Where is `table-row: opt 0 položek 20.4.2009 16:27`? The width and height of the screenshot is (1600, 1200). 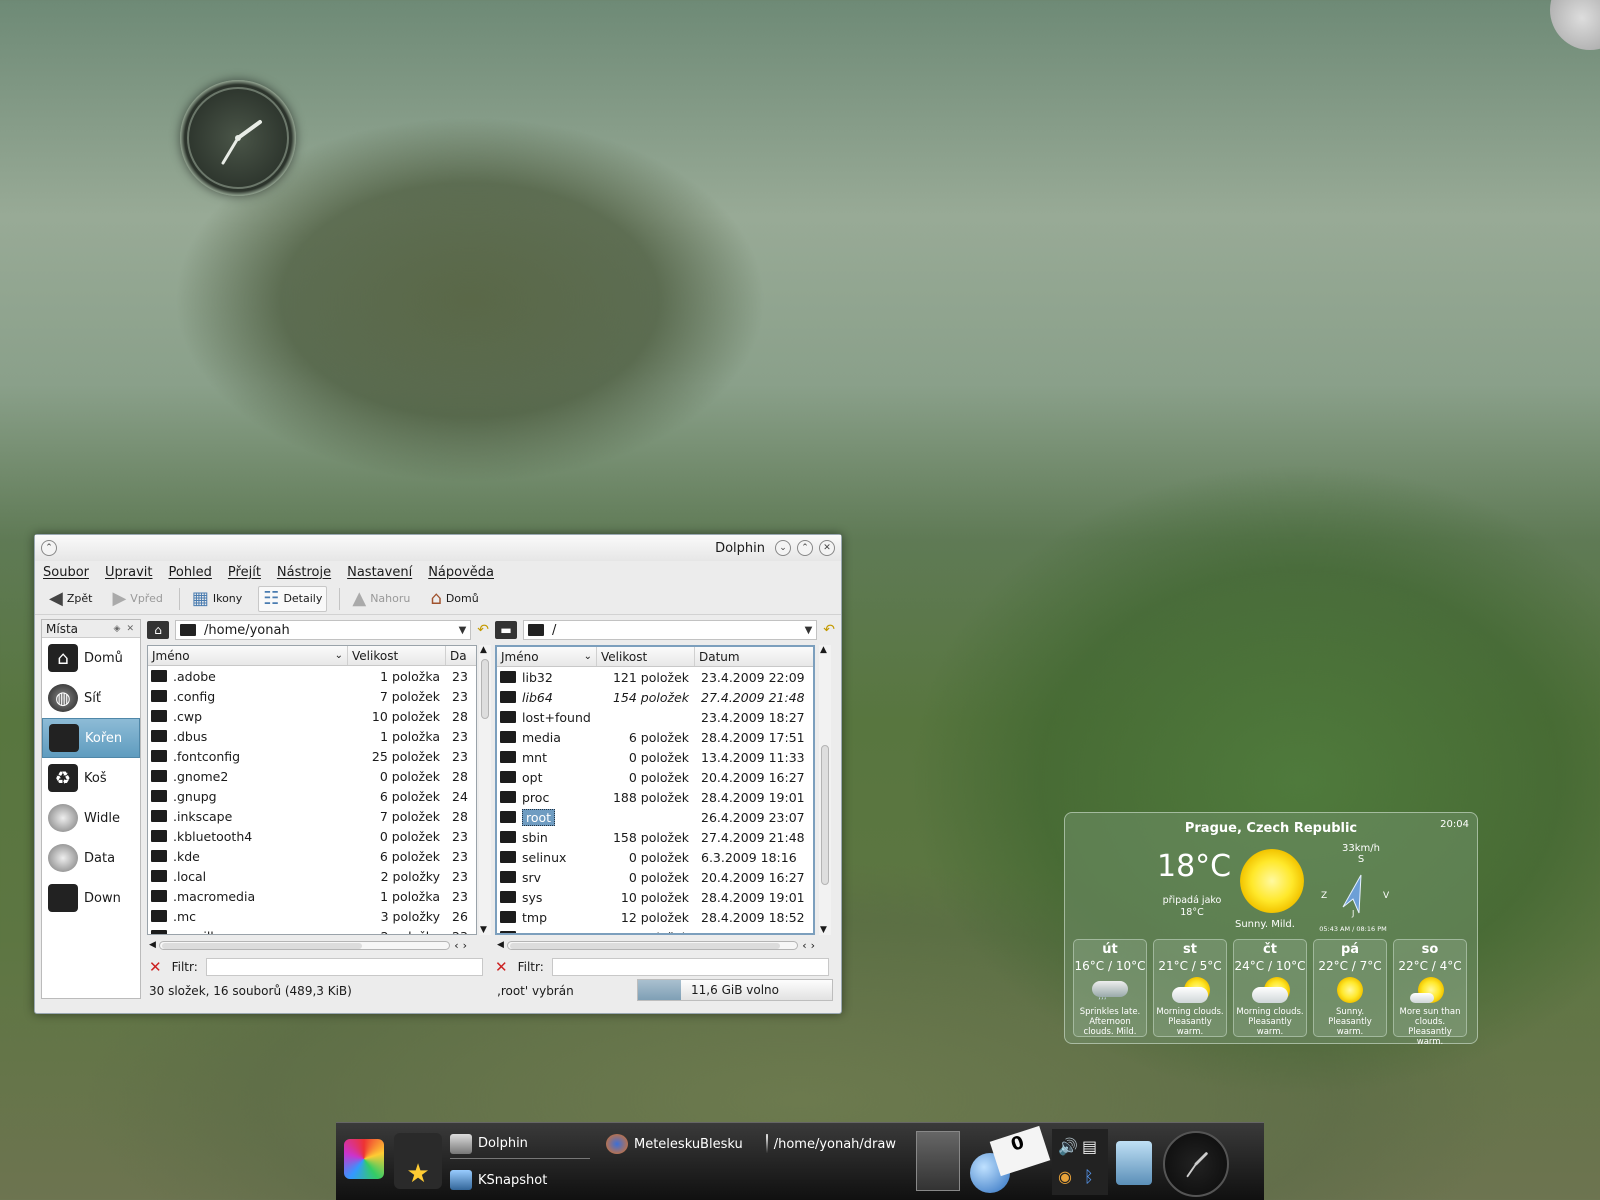 table-row: opt 0 položek 20.4.2009 16:27 is located at coordinates (655, 777).